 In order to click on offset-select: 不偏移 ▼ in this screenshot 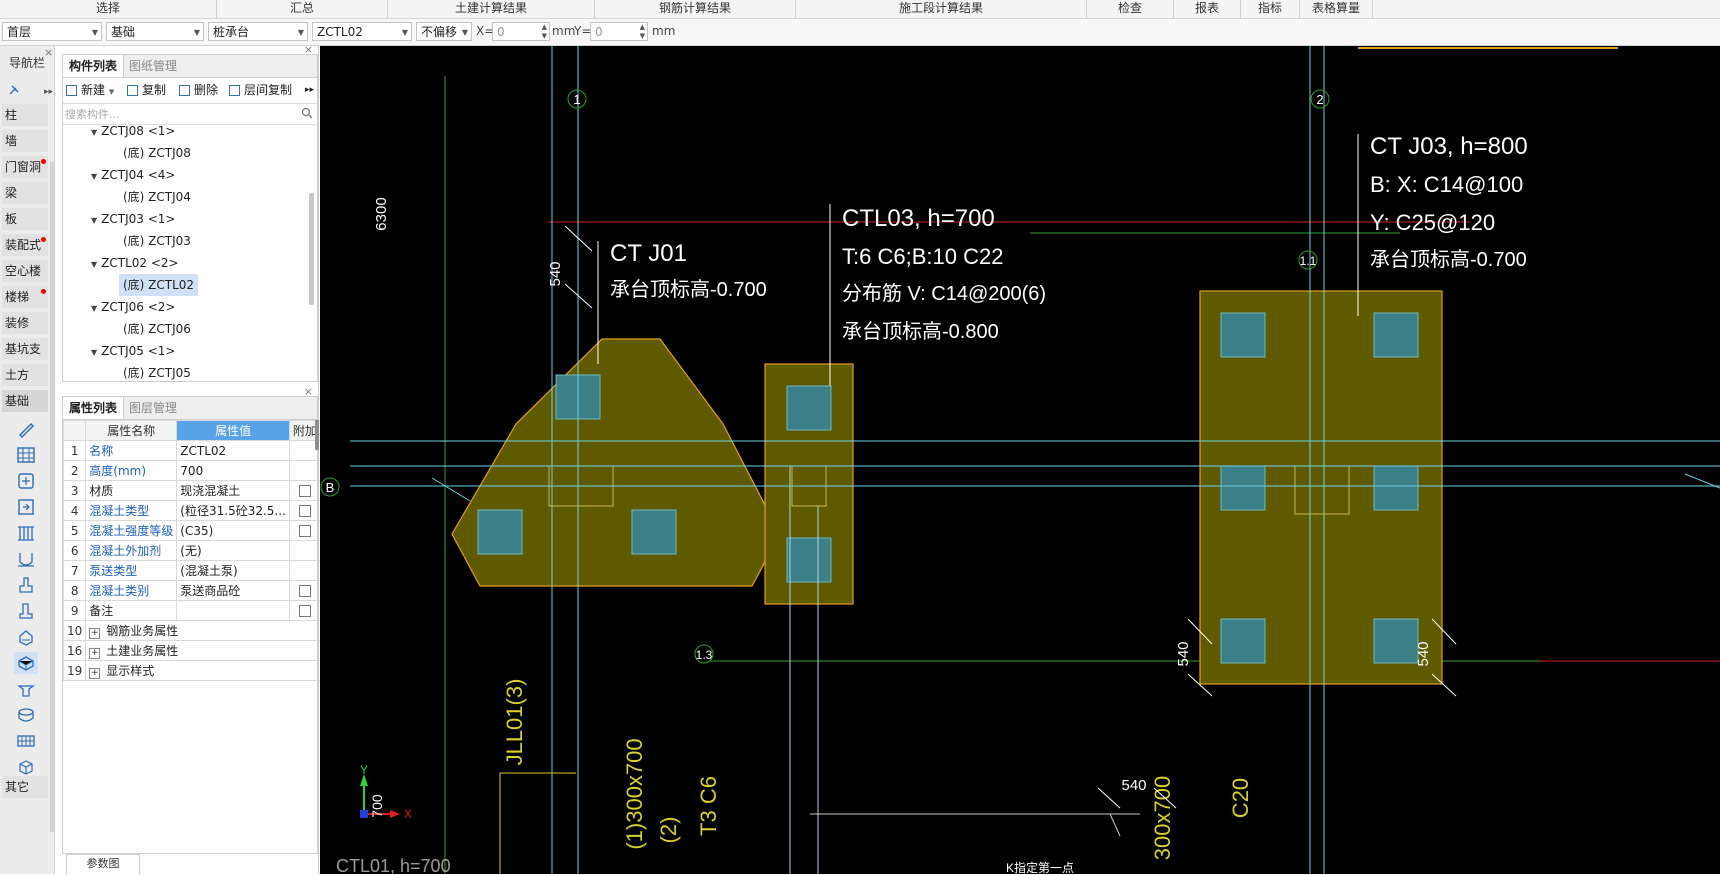, I will do `click(444, 31)`.